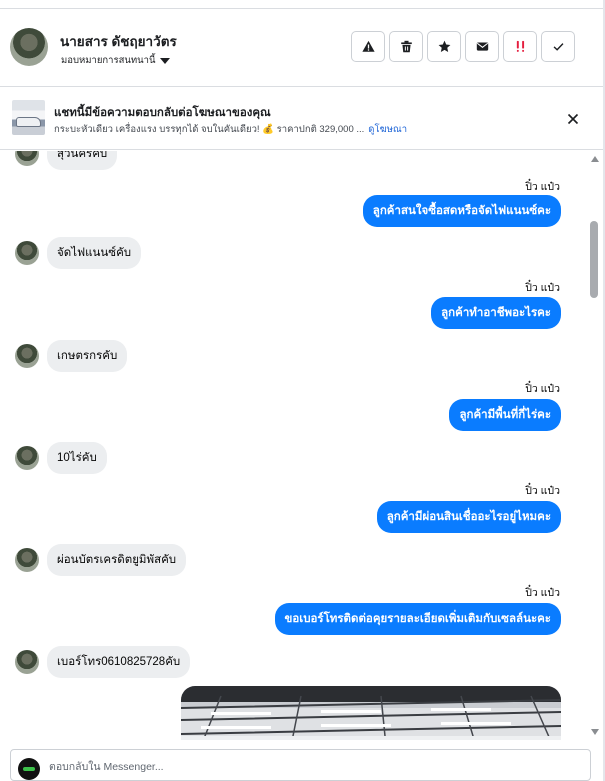 The image size is (605, 781). I want to click on delete-button, so click(406, 46).